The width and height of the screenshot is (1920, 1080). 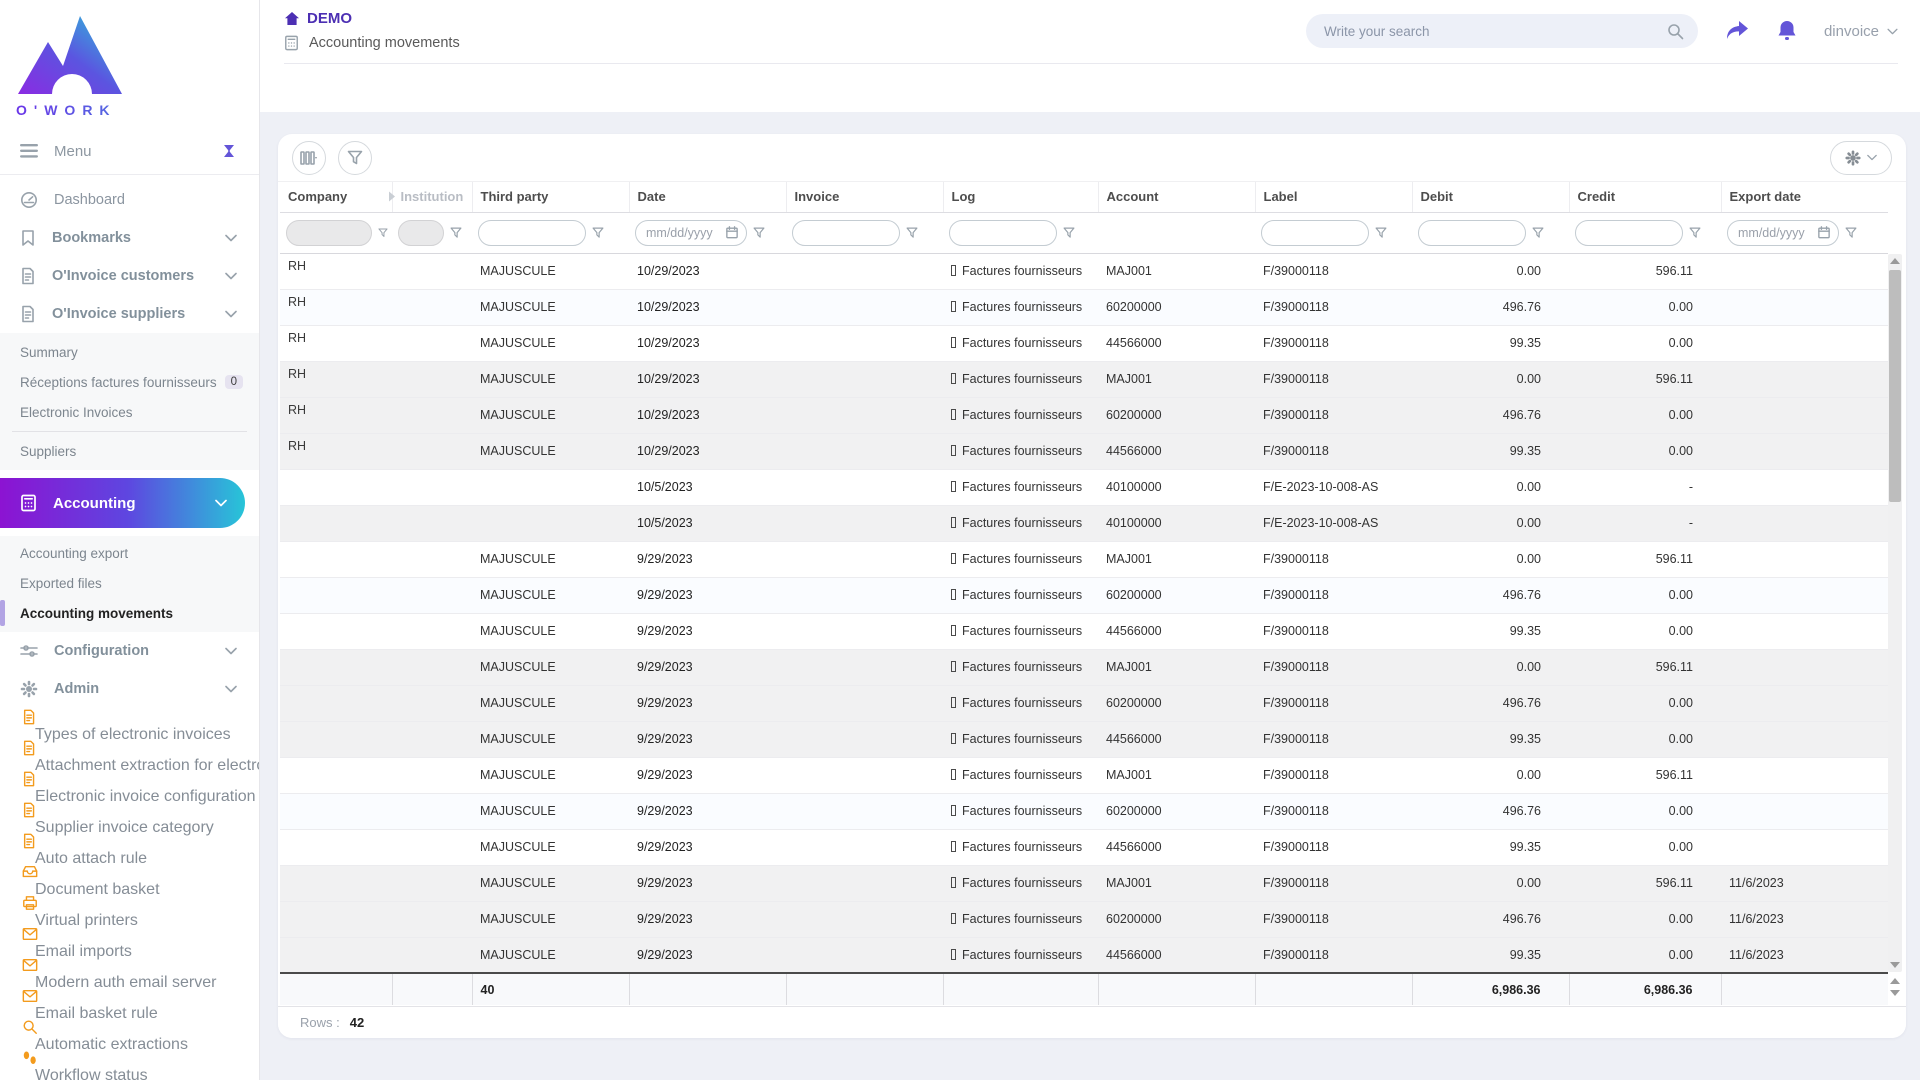 What do you see at coordinates (432, 197) in the screenshot?
I see `col-header-institution: Institution` at bounding box center [432, 197].